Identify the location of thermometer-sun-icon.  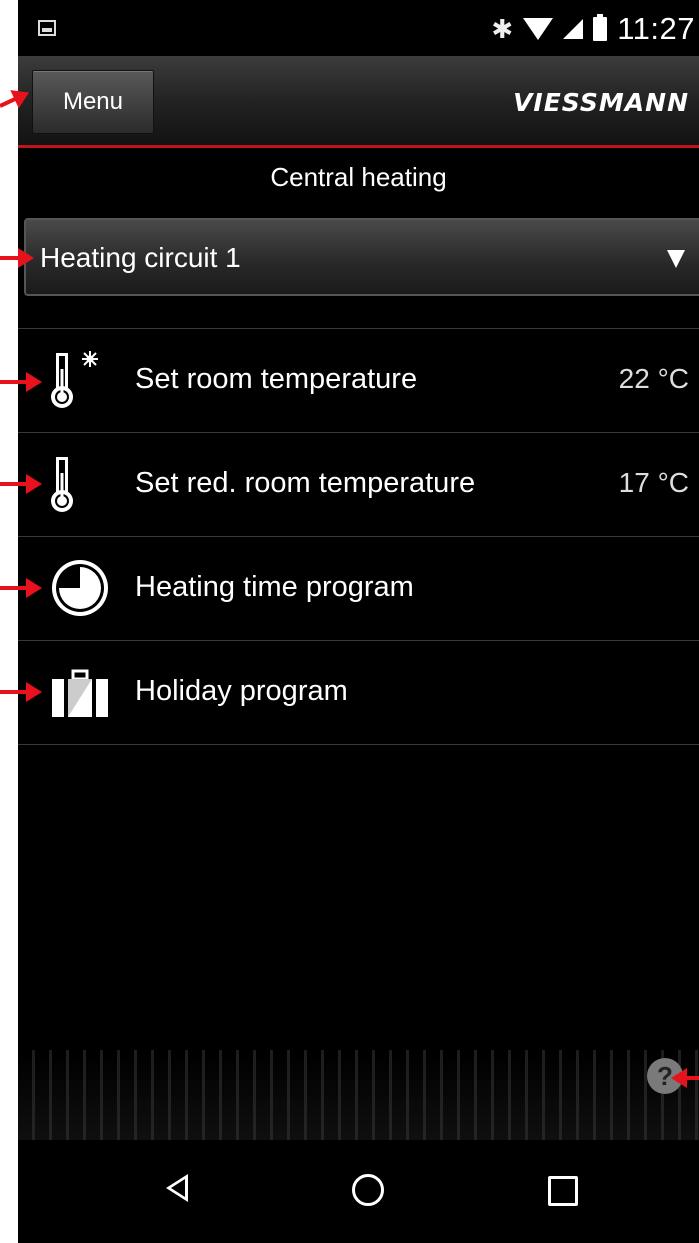
(74, 379).